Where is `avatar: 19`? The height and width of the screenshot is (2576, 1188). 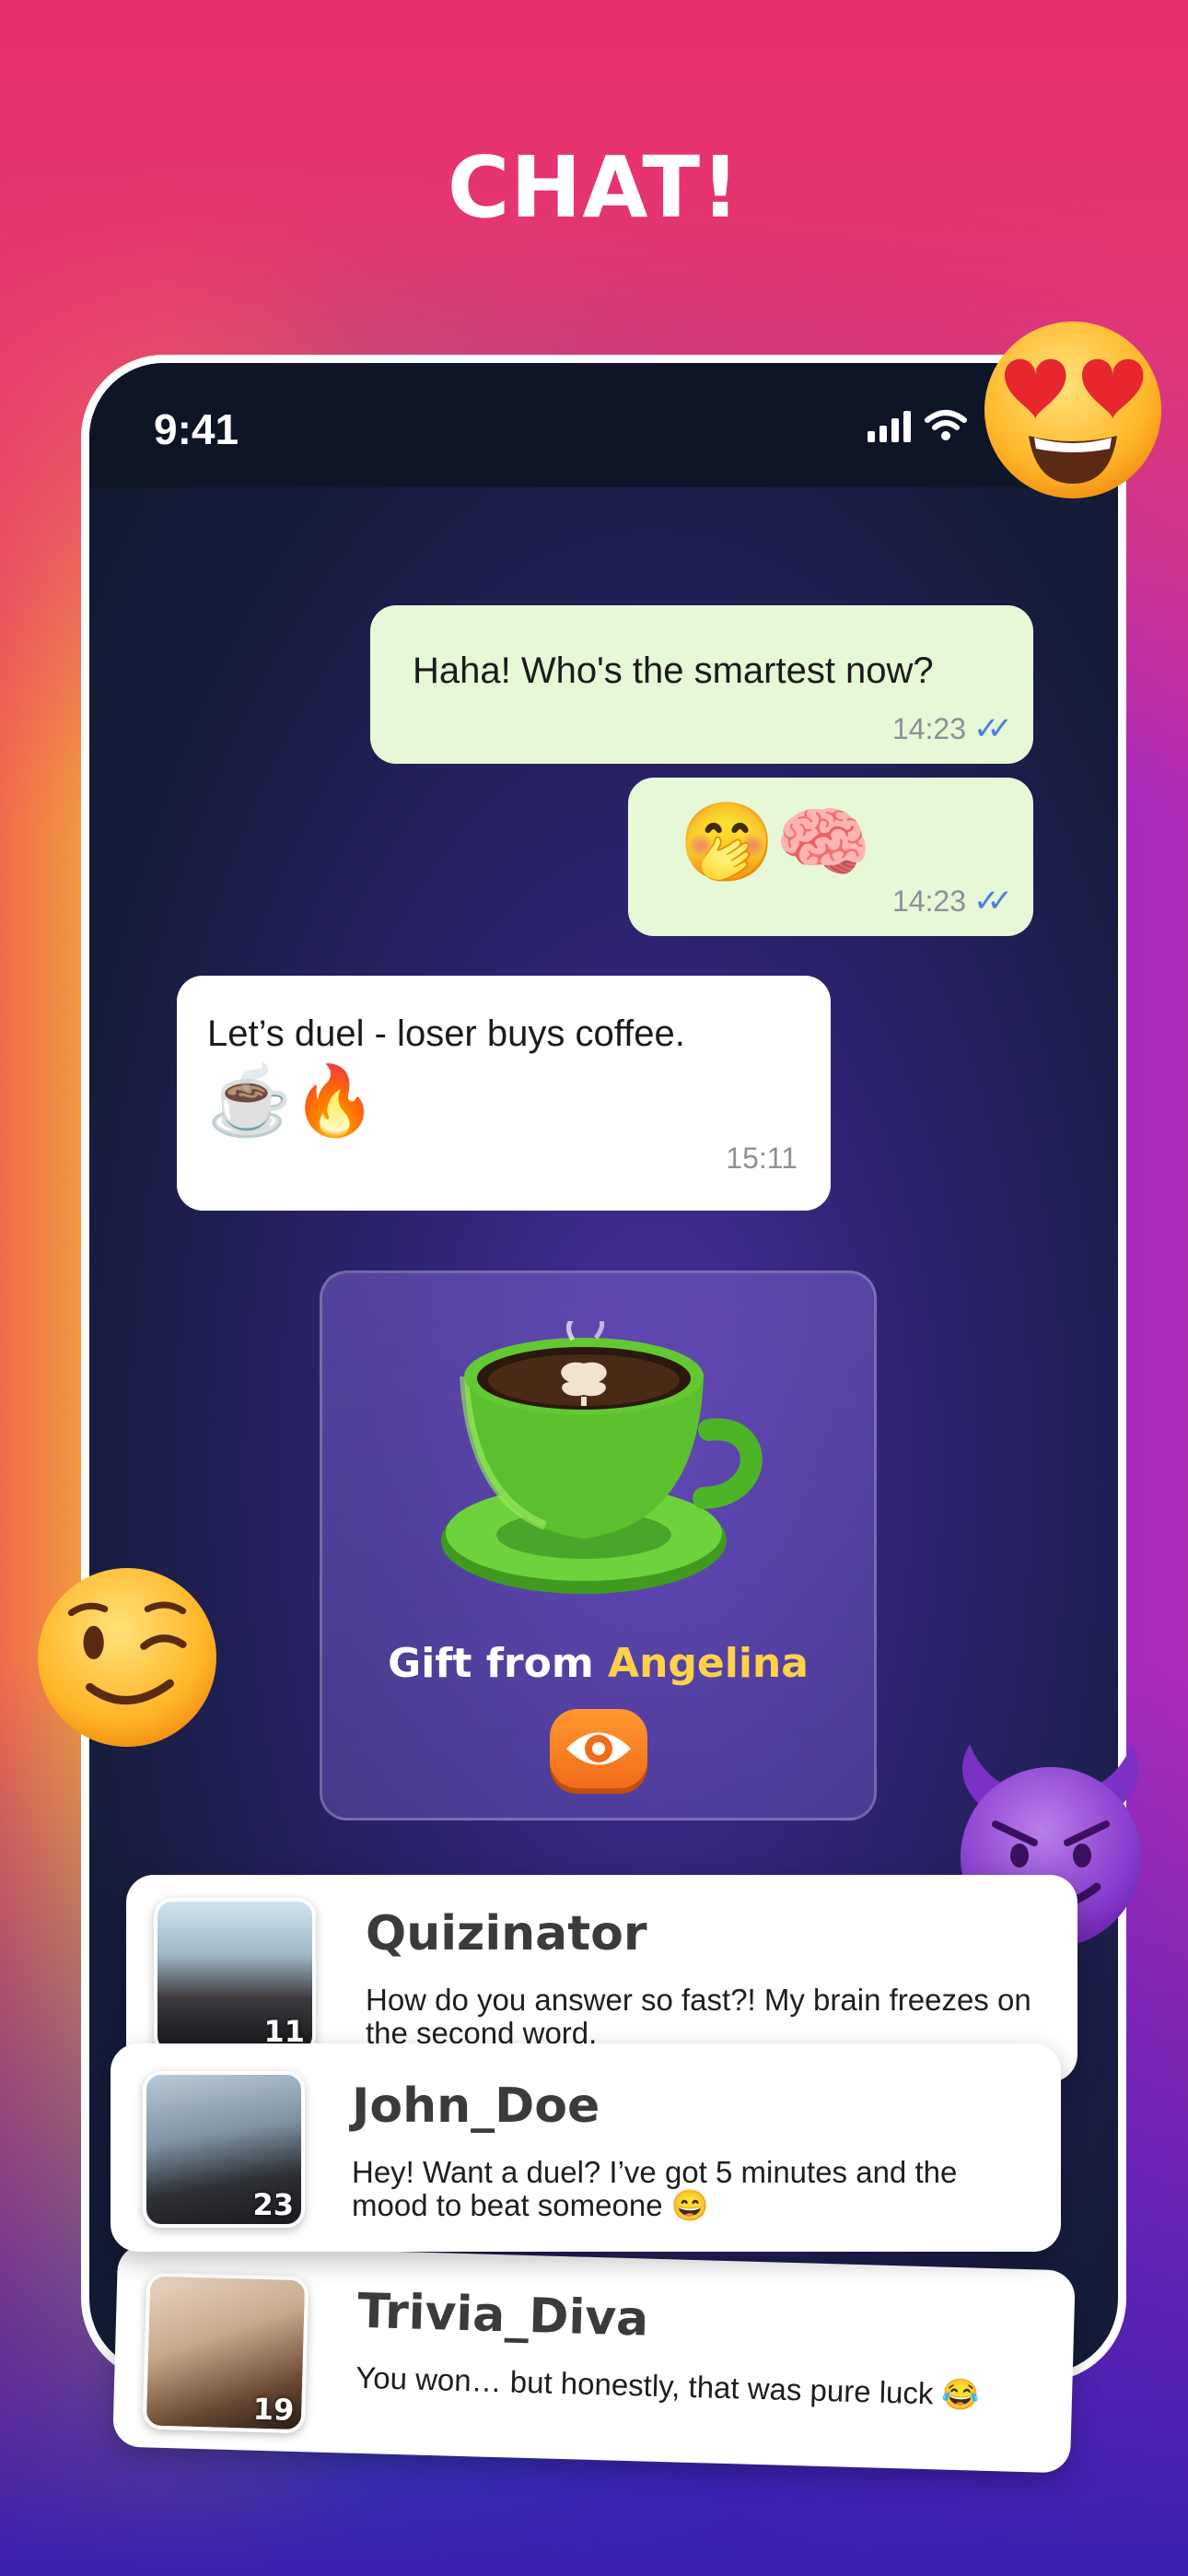 avatar: 19 is located at coordinates (225, 2353).